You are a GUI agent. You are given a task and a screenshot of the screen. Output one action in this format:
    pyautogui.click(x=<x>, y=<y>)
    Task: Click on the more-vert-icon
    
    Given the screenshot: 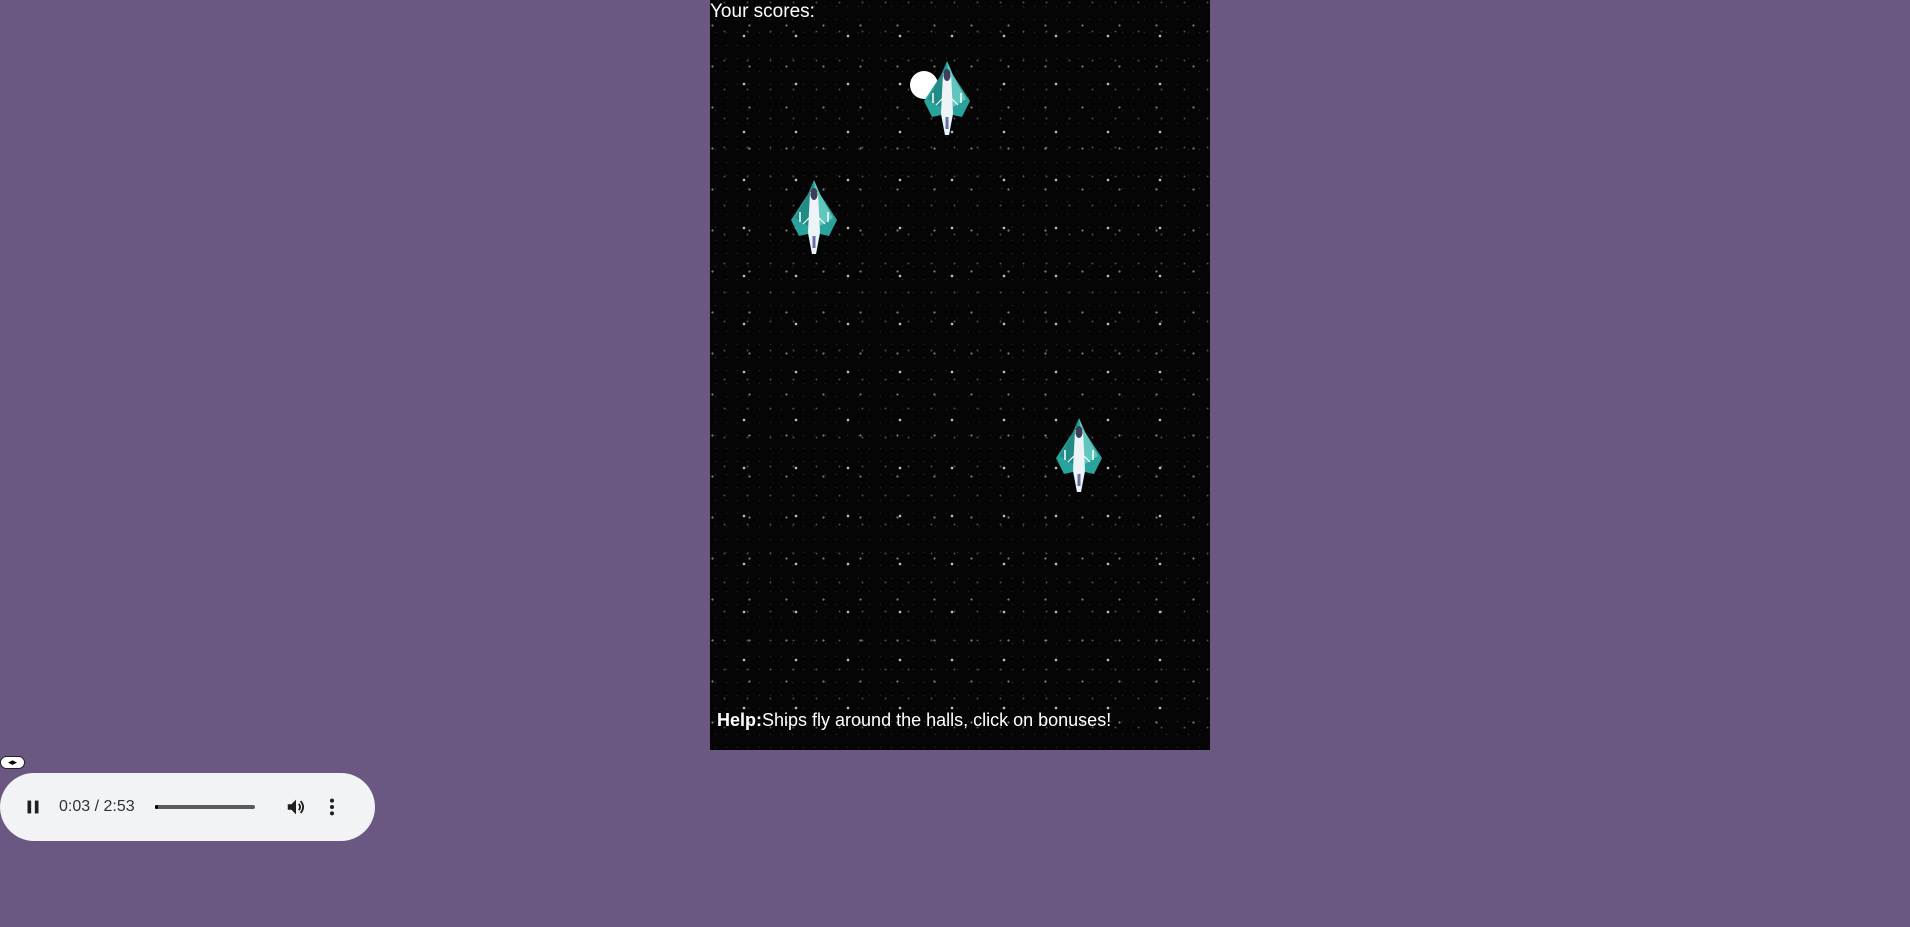 What is the action you would take?
    pyautogui.click(x=331, y=807)
    